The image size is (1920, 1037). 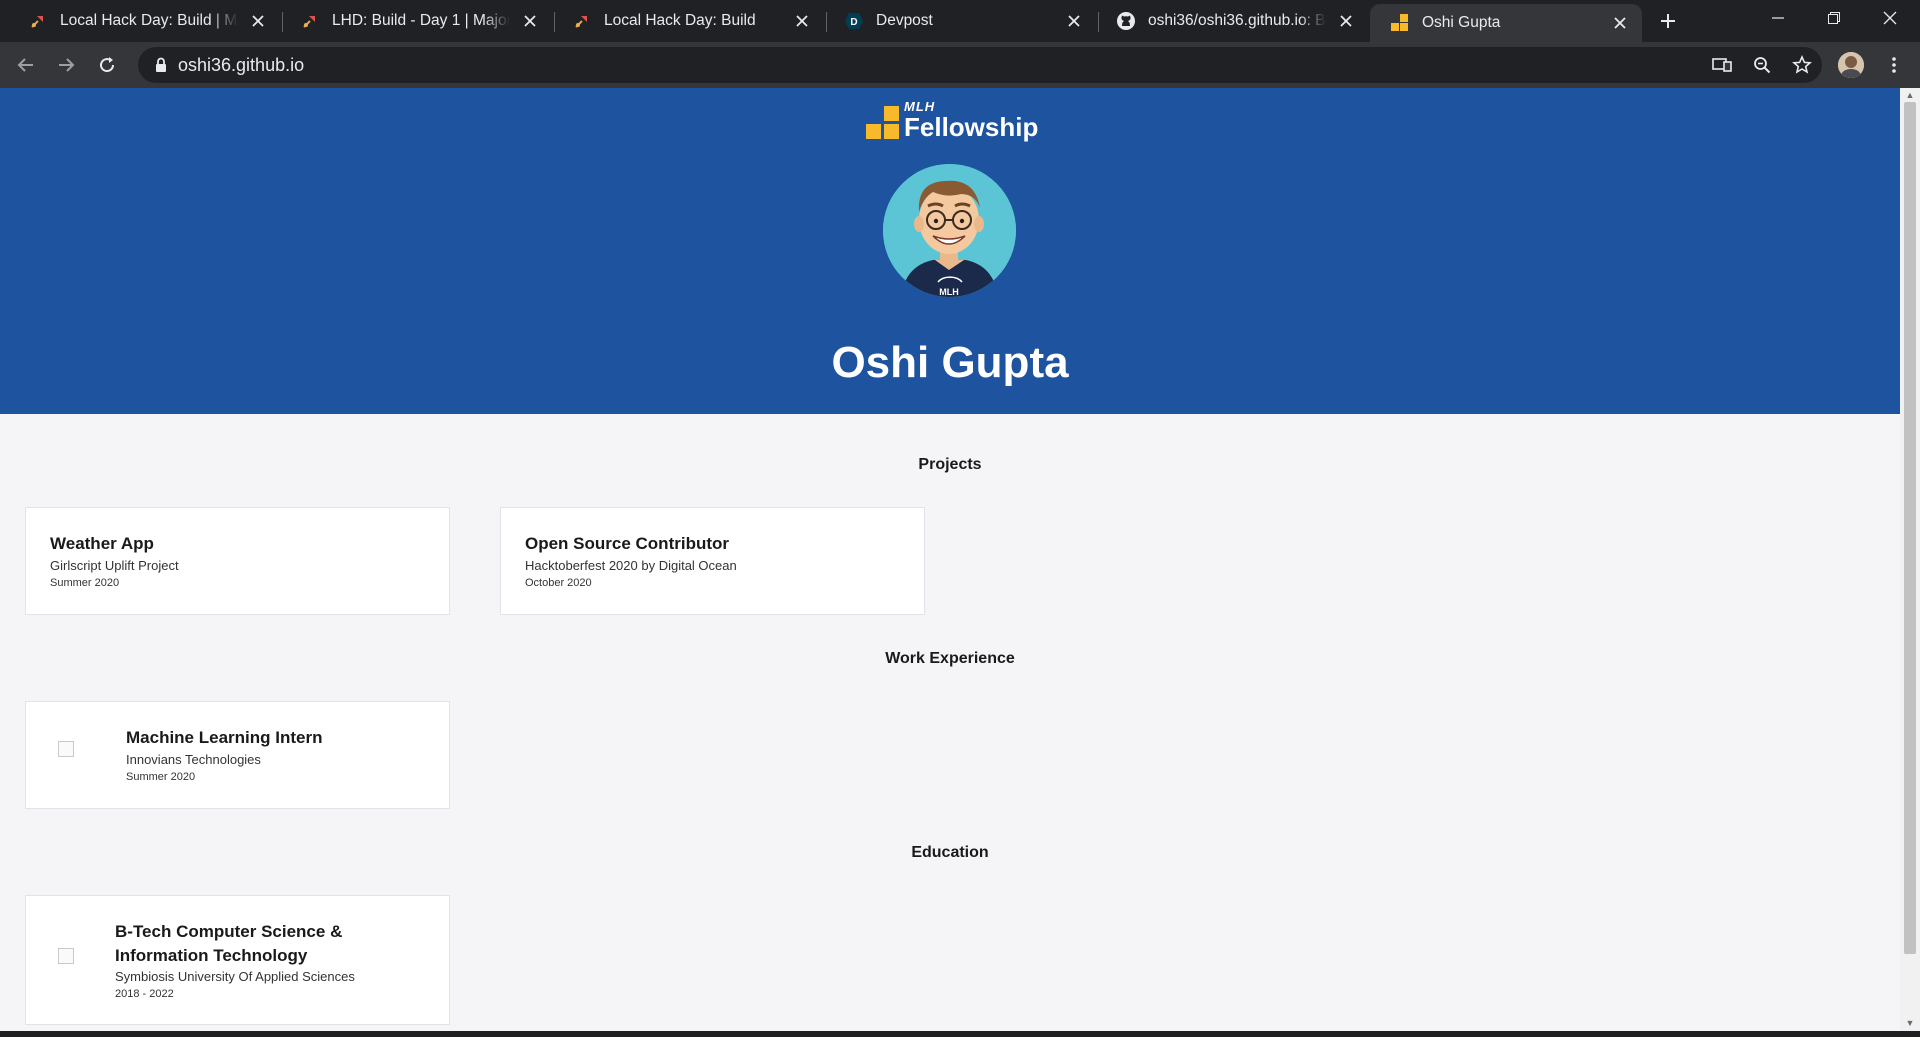 I want to click on mlh-fellowship-icon, so click(x=1400, y=23).